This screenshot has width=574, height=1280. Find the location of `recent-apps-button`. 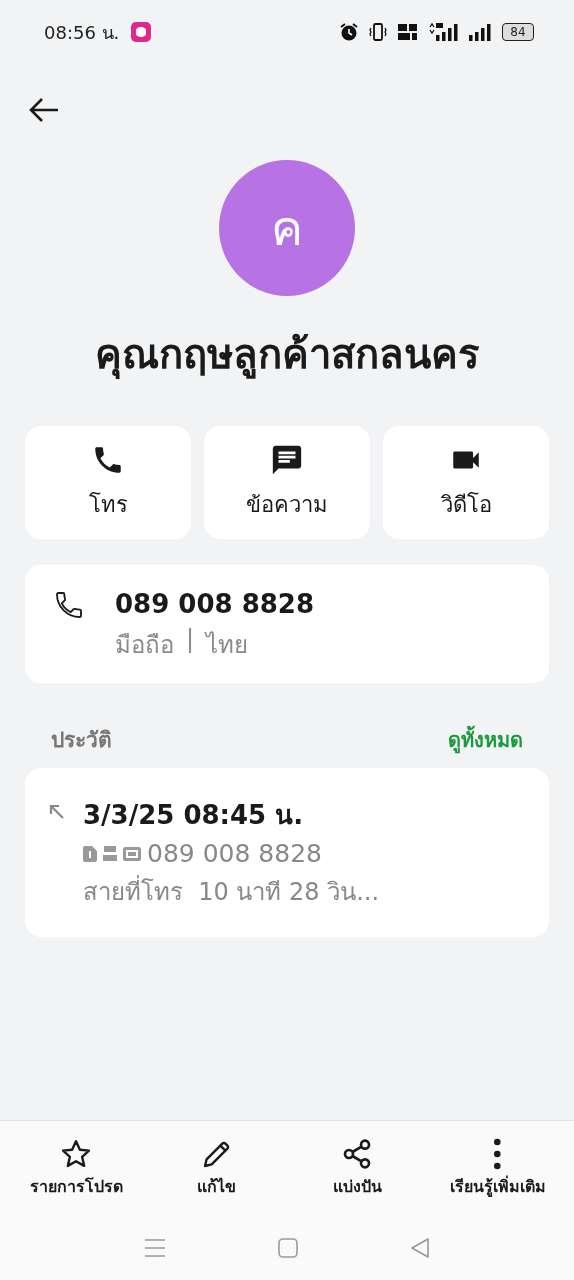

recent-apps-button is located at coordinates (155, 1247).